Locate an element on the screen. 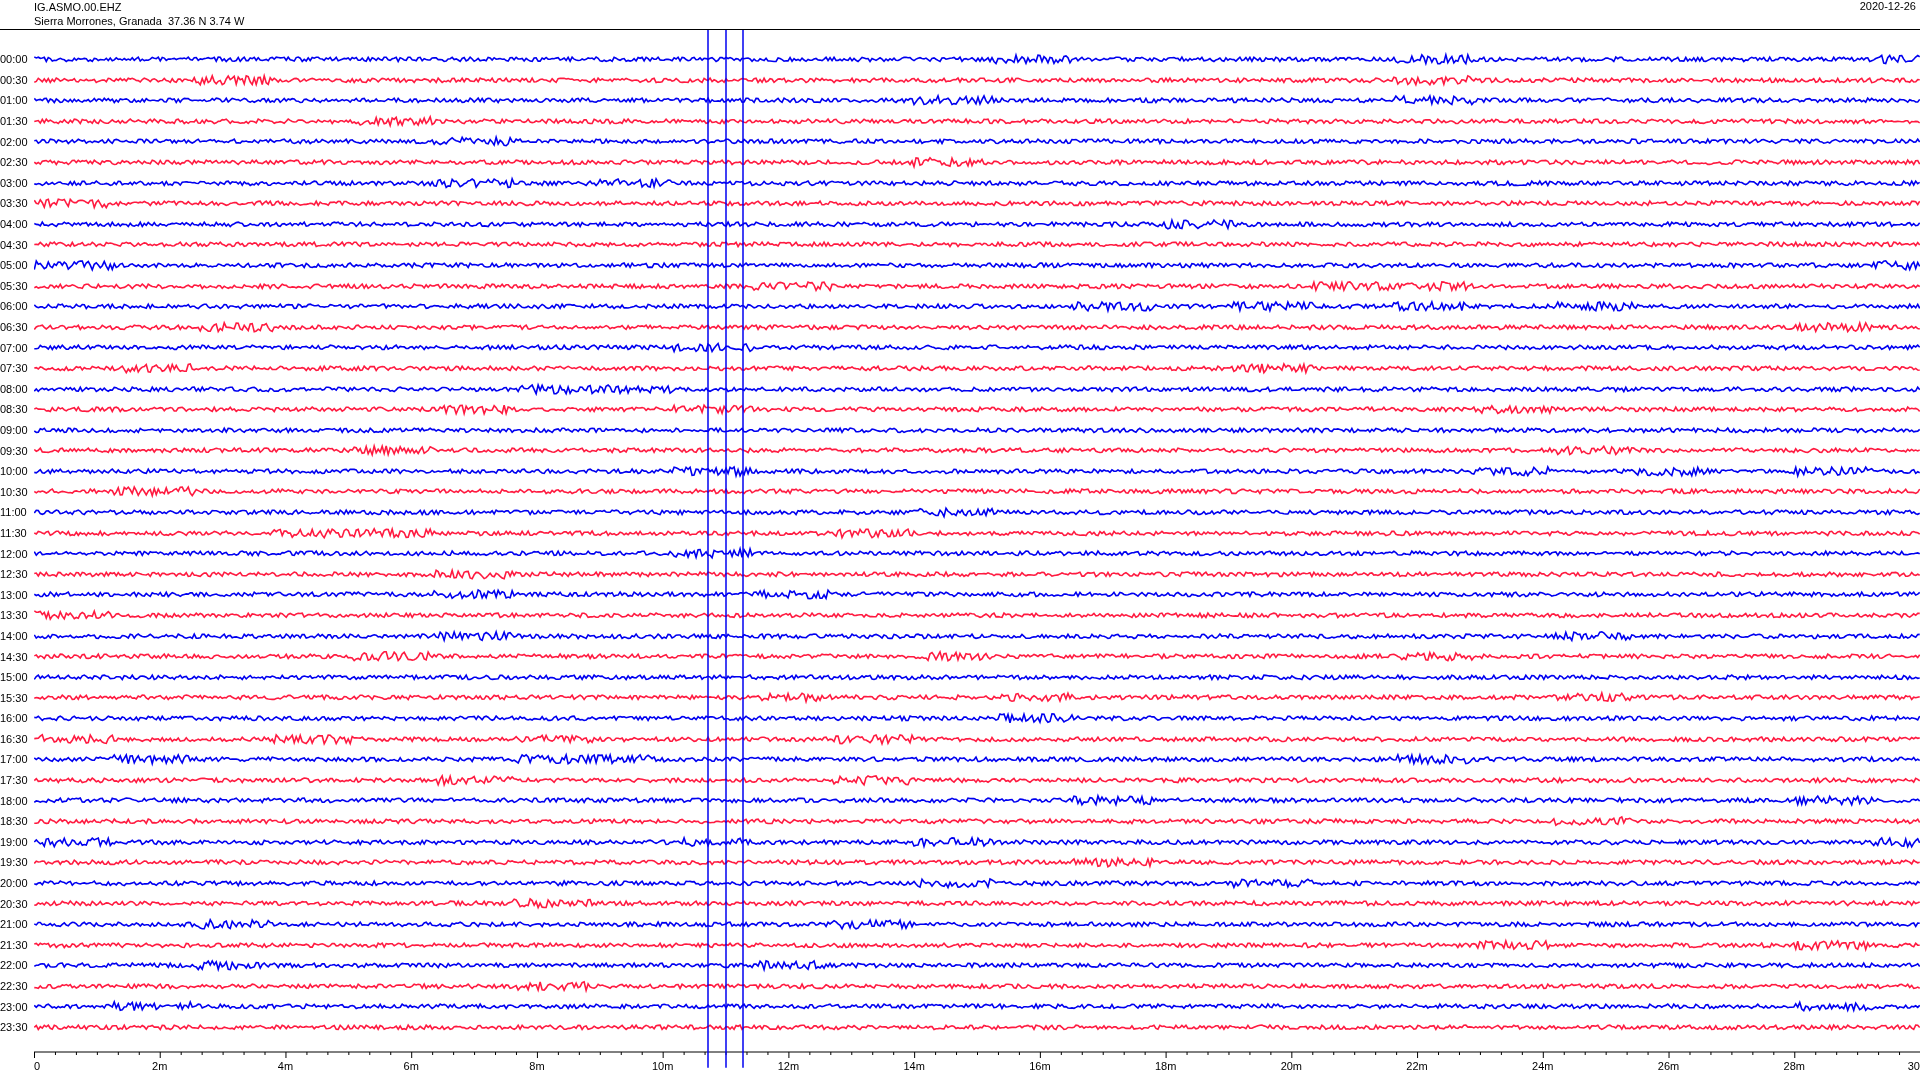 This screenshot has height=1080, width=1920. time-label: 22:30 is located at coordinates (14, 986).